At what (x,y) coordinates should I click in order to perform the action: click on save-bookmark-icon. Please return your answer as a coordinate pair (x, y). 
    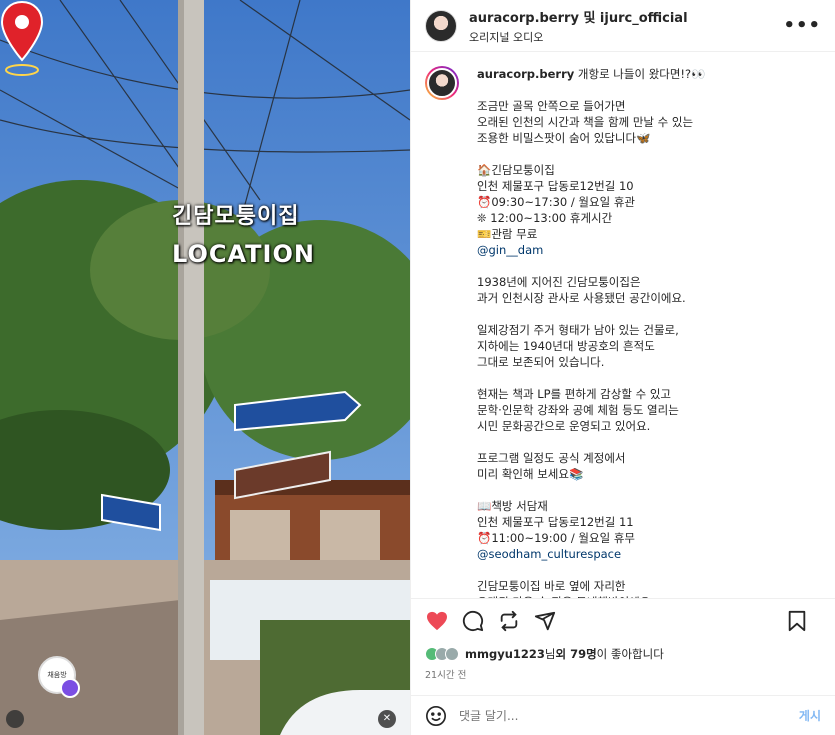
    Looking at the image, I should click on (797, 621).